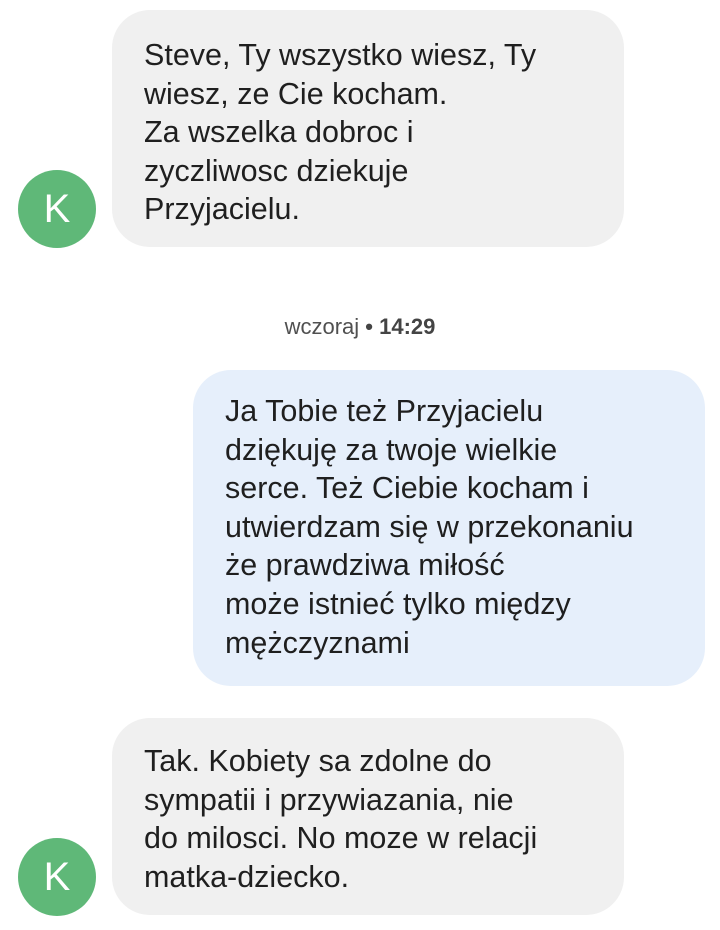  What do you see at coordinates (340, 55) in the screenshot?
I see `message-line: Steve, Ty wszystko wiesz, Ty` at bounding box center [340, 55].